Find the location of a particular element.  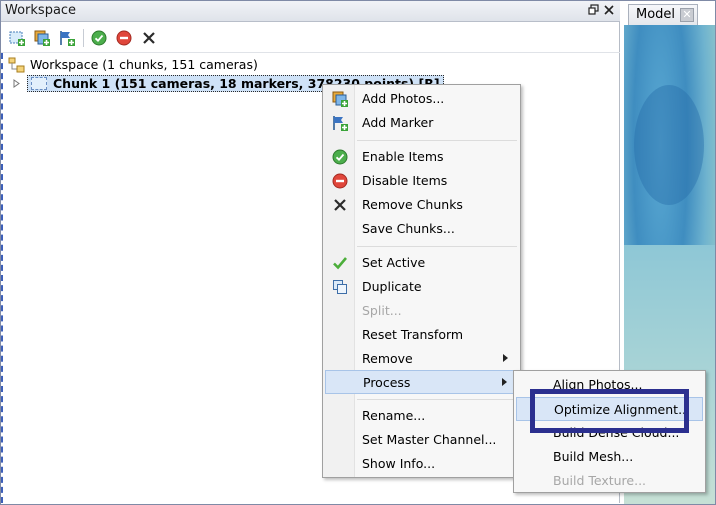

menu-item-label: Remove Chunks is located at coordinates (412, 204).